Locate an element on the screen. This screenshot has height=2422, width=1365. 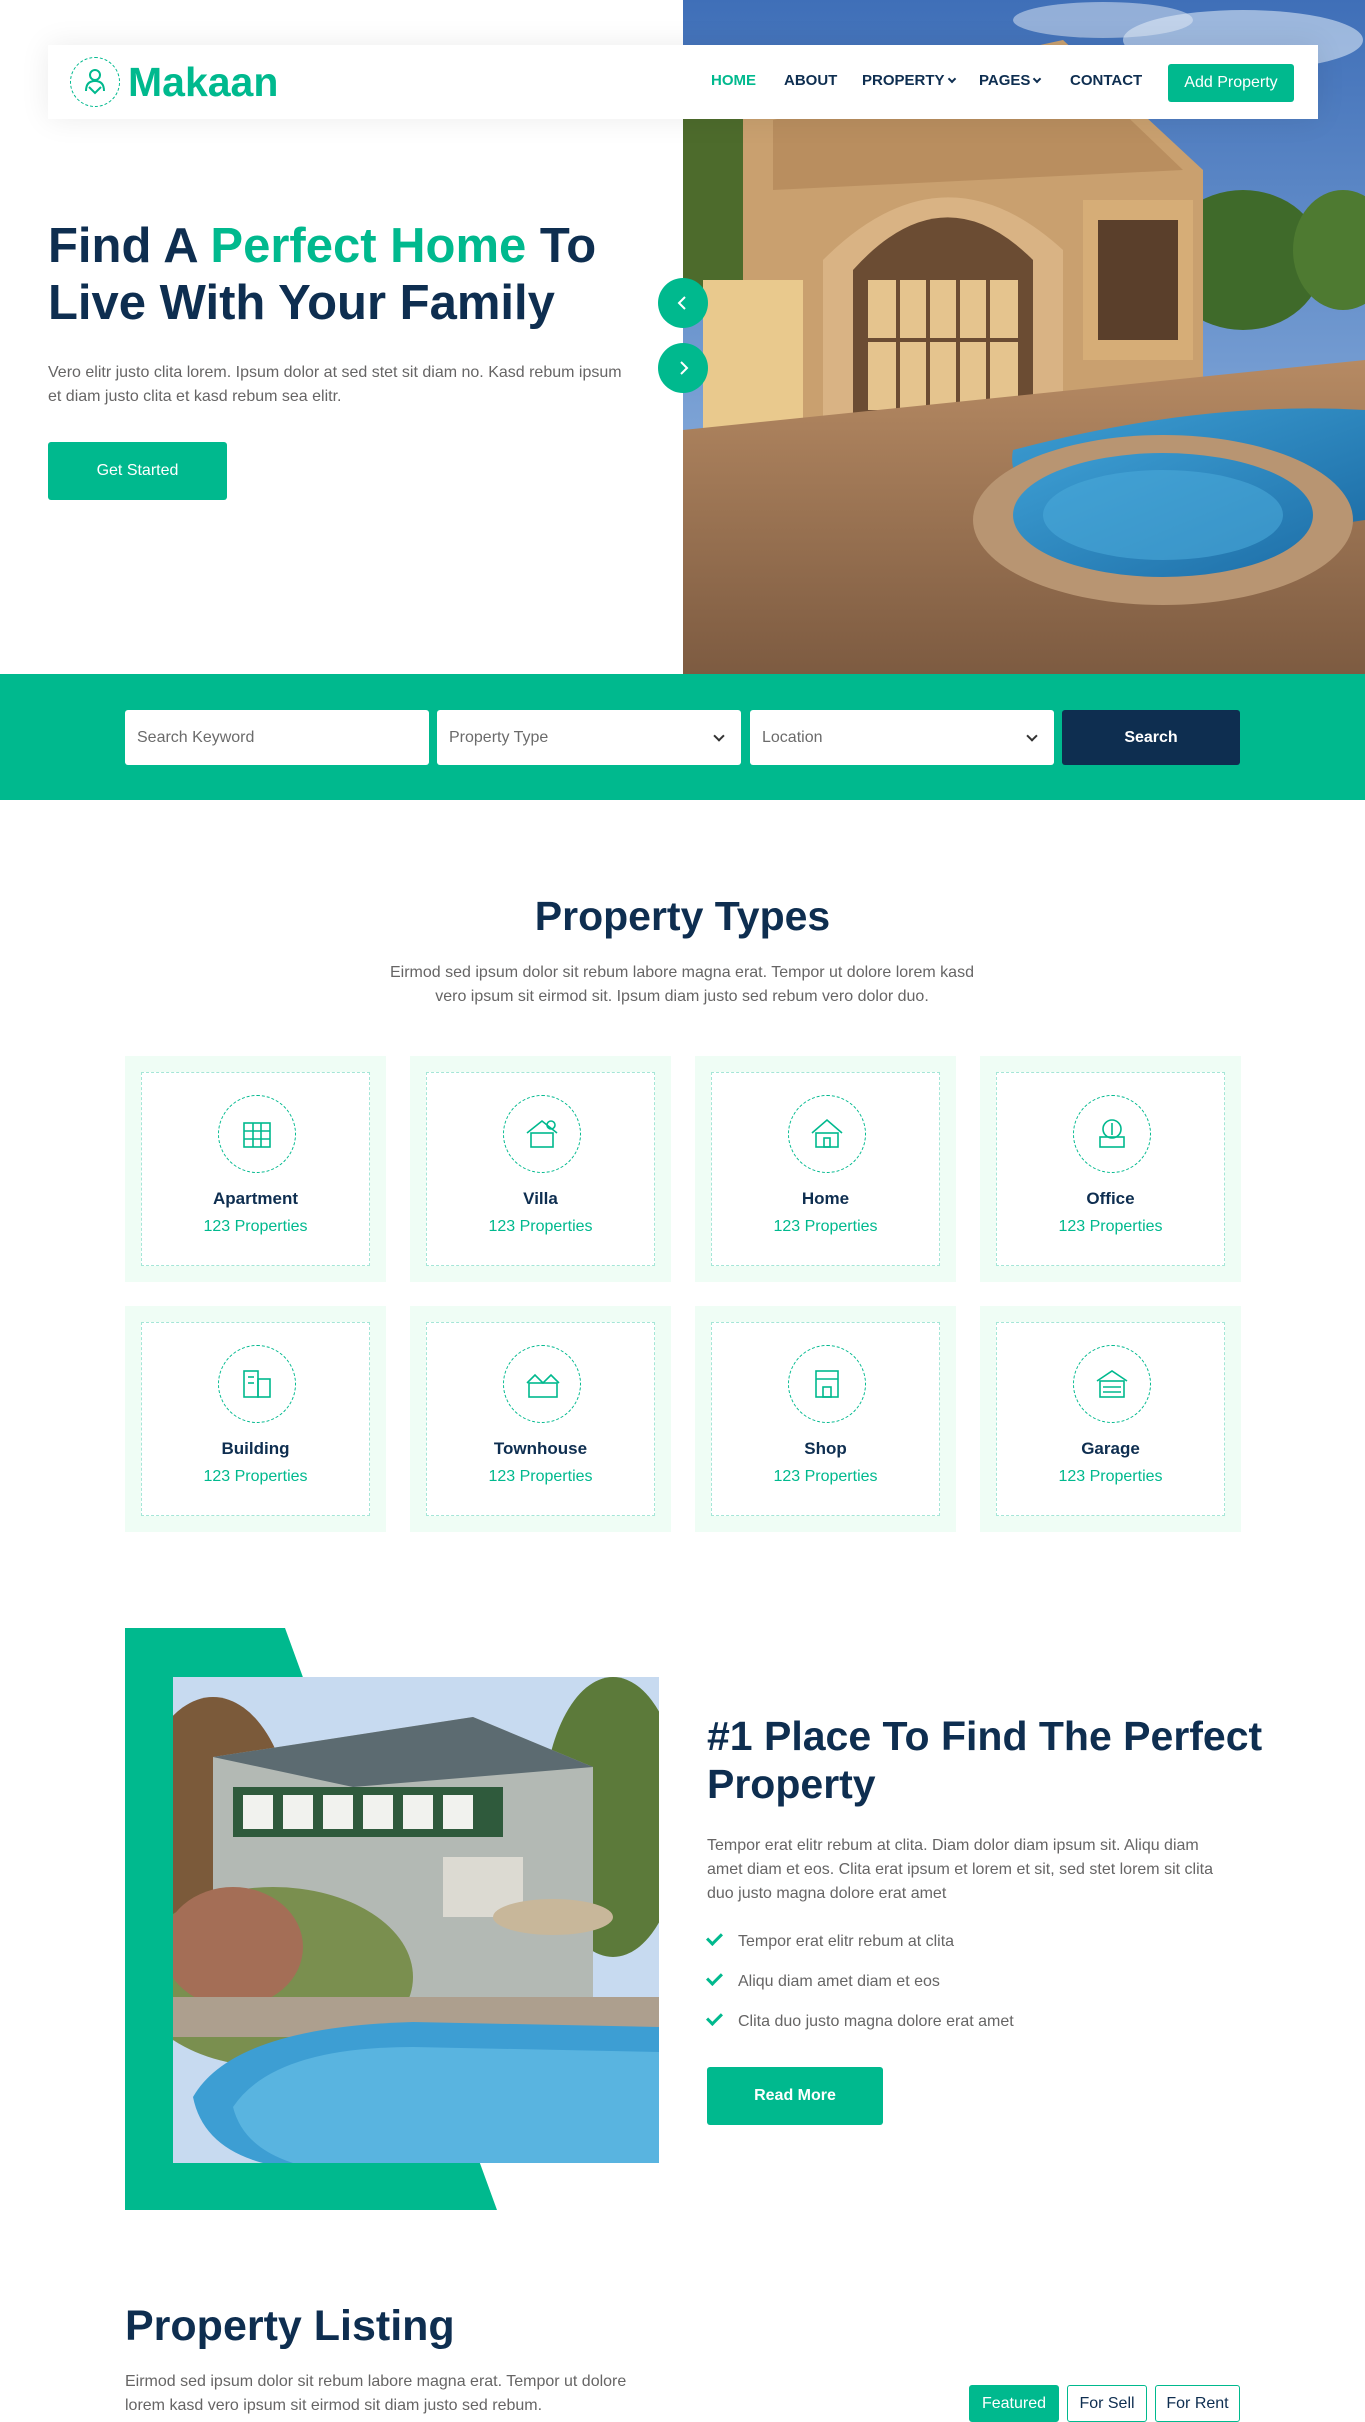
carousel-prev-button is located at coordinates (683, 303).